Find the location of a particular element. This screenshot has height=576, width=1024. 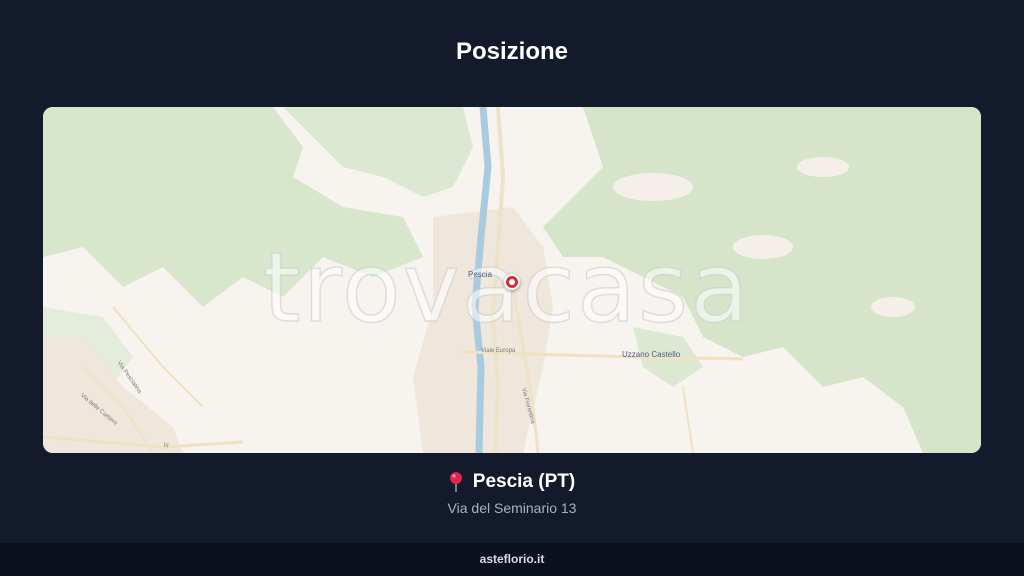

town-label: Pescia is located at coordinates (480, 274).